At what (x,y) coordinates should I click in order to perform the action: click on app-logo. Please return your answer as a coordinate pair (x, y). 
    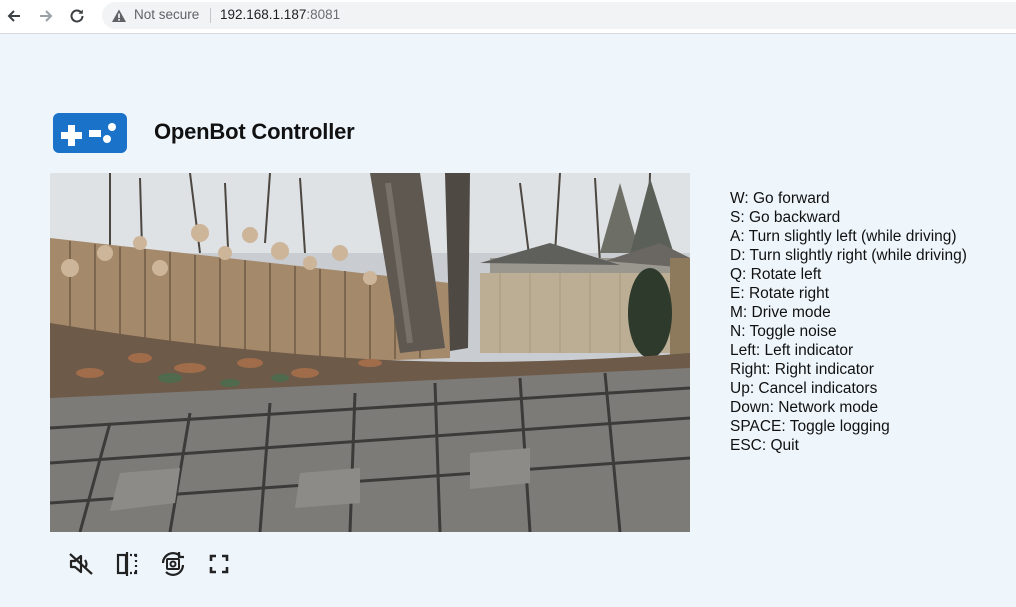
    Looking at the image, I should click on (90, 133).